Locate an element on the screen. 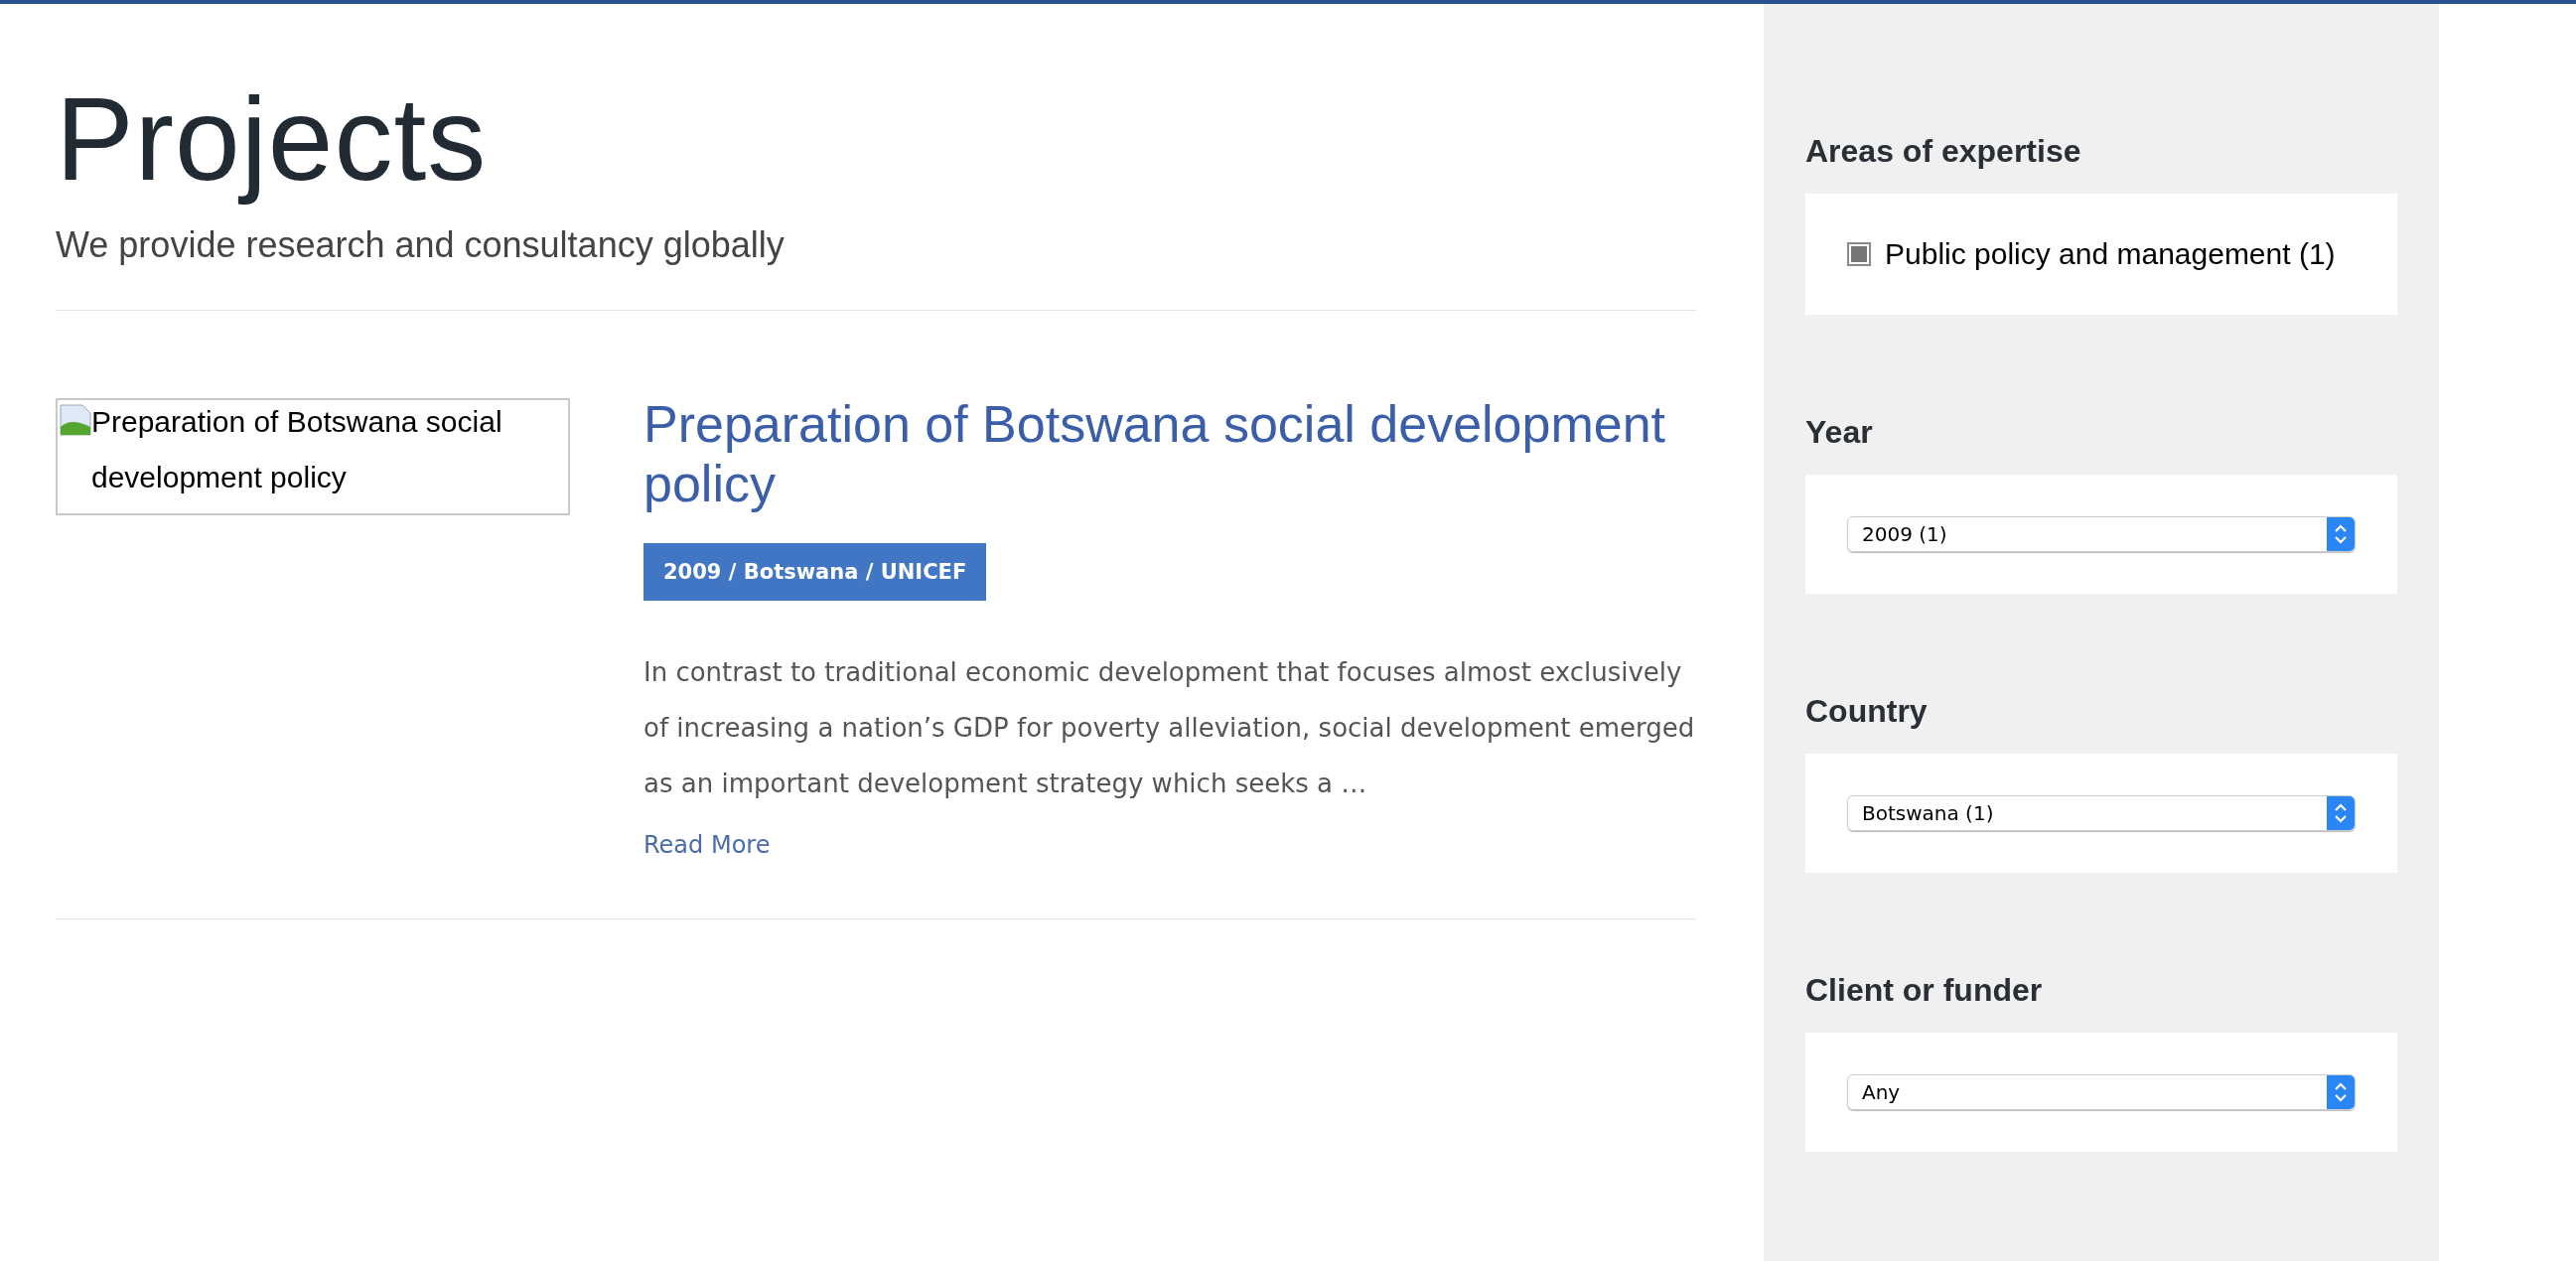  project-title: Preparation of Botswana social development policy is located at coordinates (1170, 453).